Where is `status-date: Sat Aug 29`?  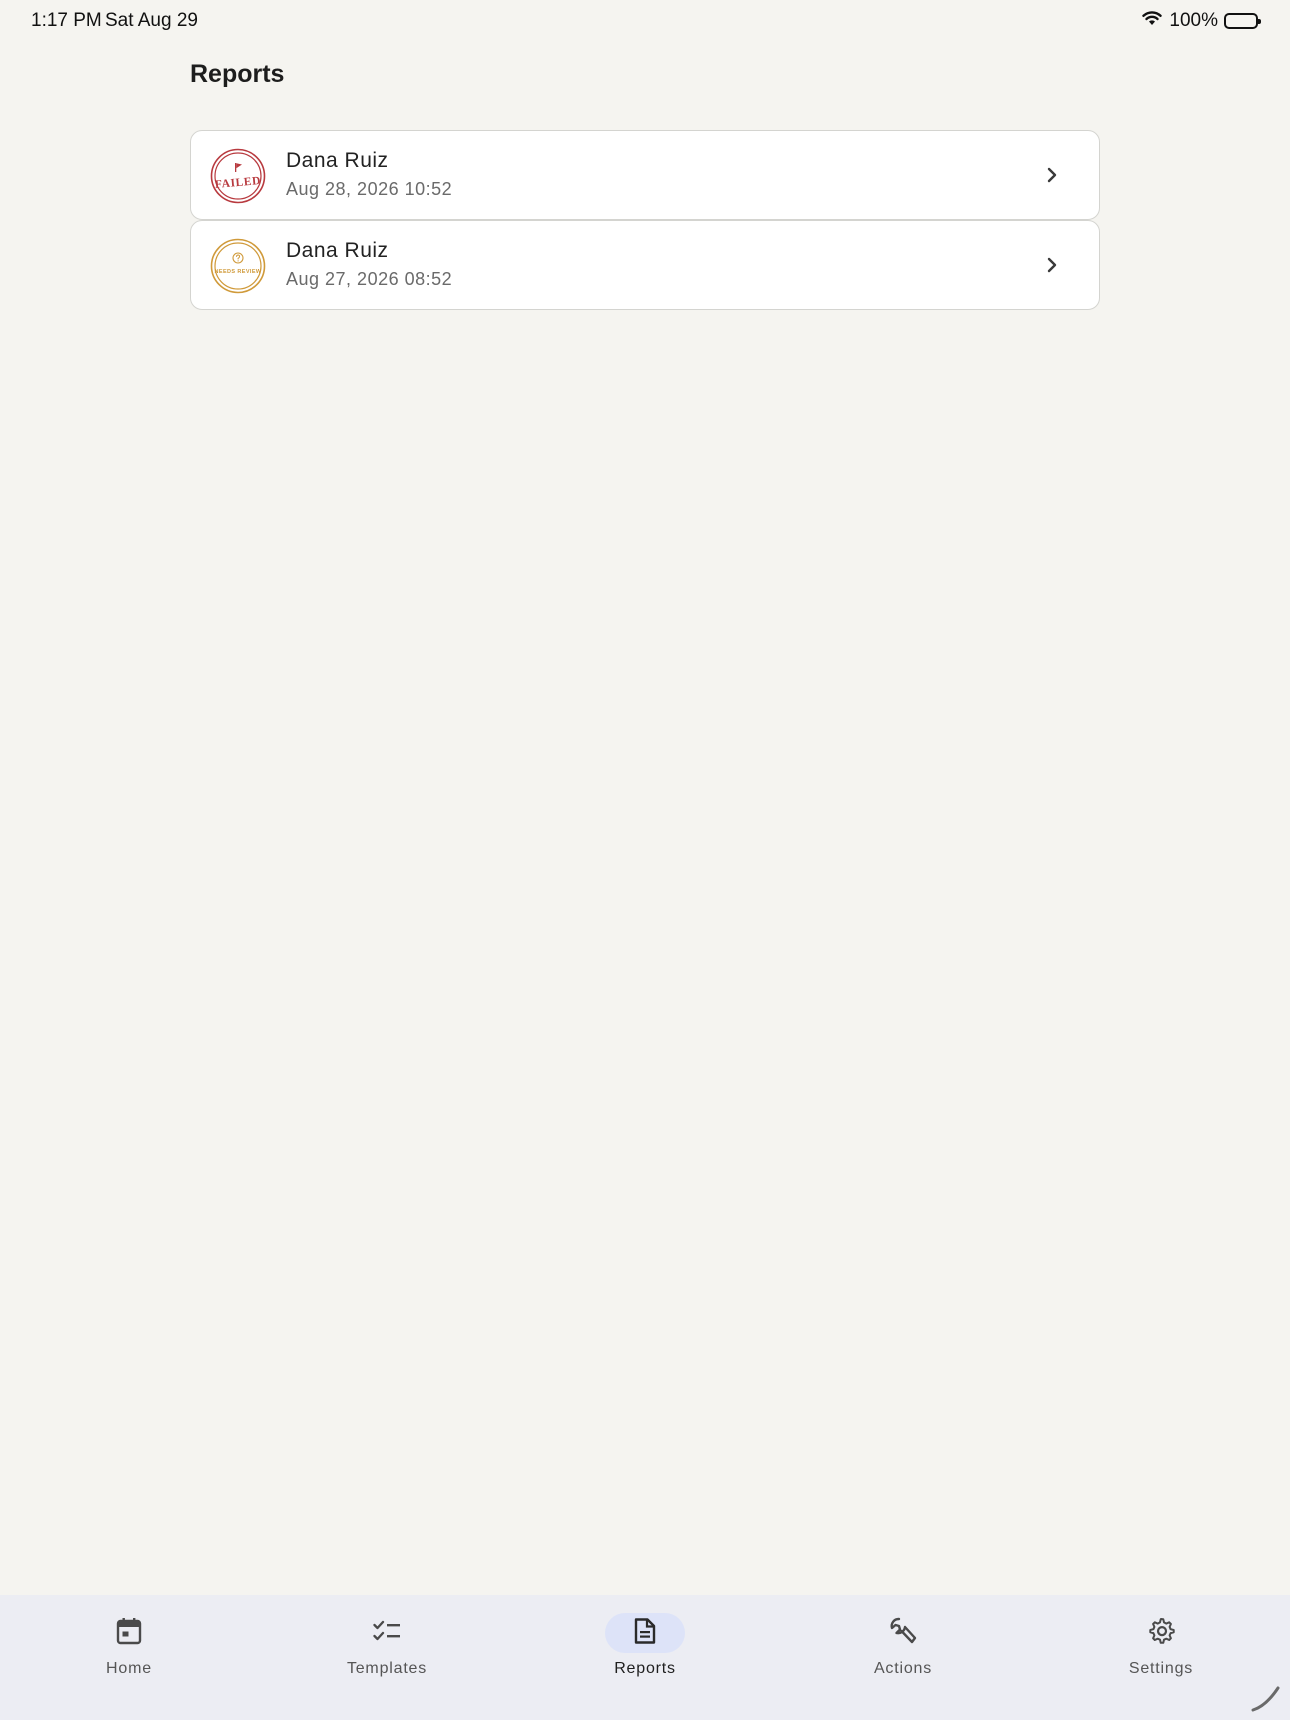
status-date: Sat Aug 29 is located at coordinates (151, 20).